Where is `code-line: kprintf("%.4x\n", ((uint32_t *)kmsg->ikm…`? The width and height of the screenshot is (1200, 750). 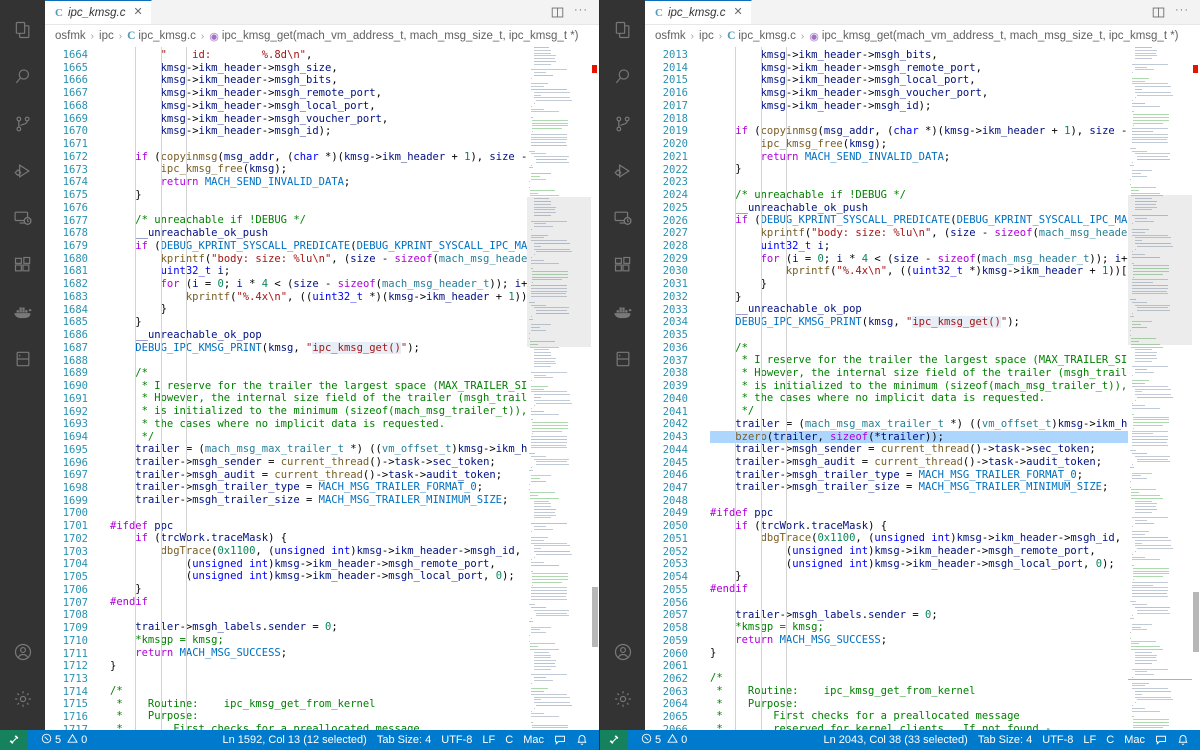 code-line: kprintf("%.4x\n", ((uint32_t *)kmsg->ikm… is located at coordinates (919, 271).